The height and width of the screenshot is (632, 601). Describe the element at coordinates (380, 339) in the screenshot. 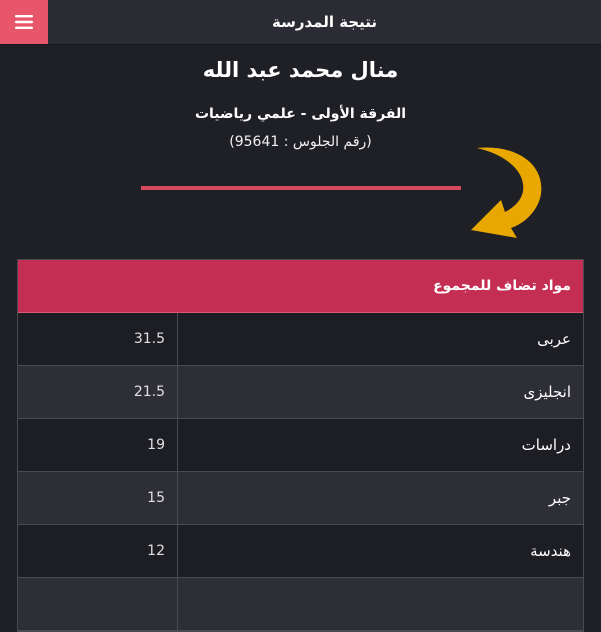

I see `subject-cell: عربى` at that location.